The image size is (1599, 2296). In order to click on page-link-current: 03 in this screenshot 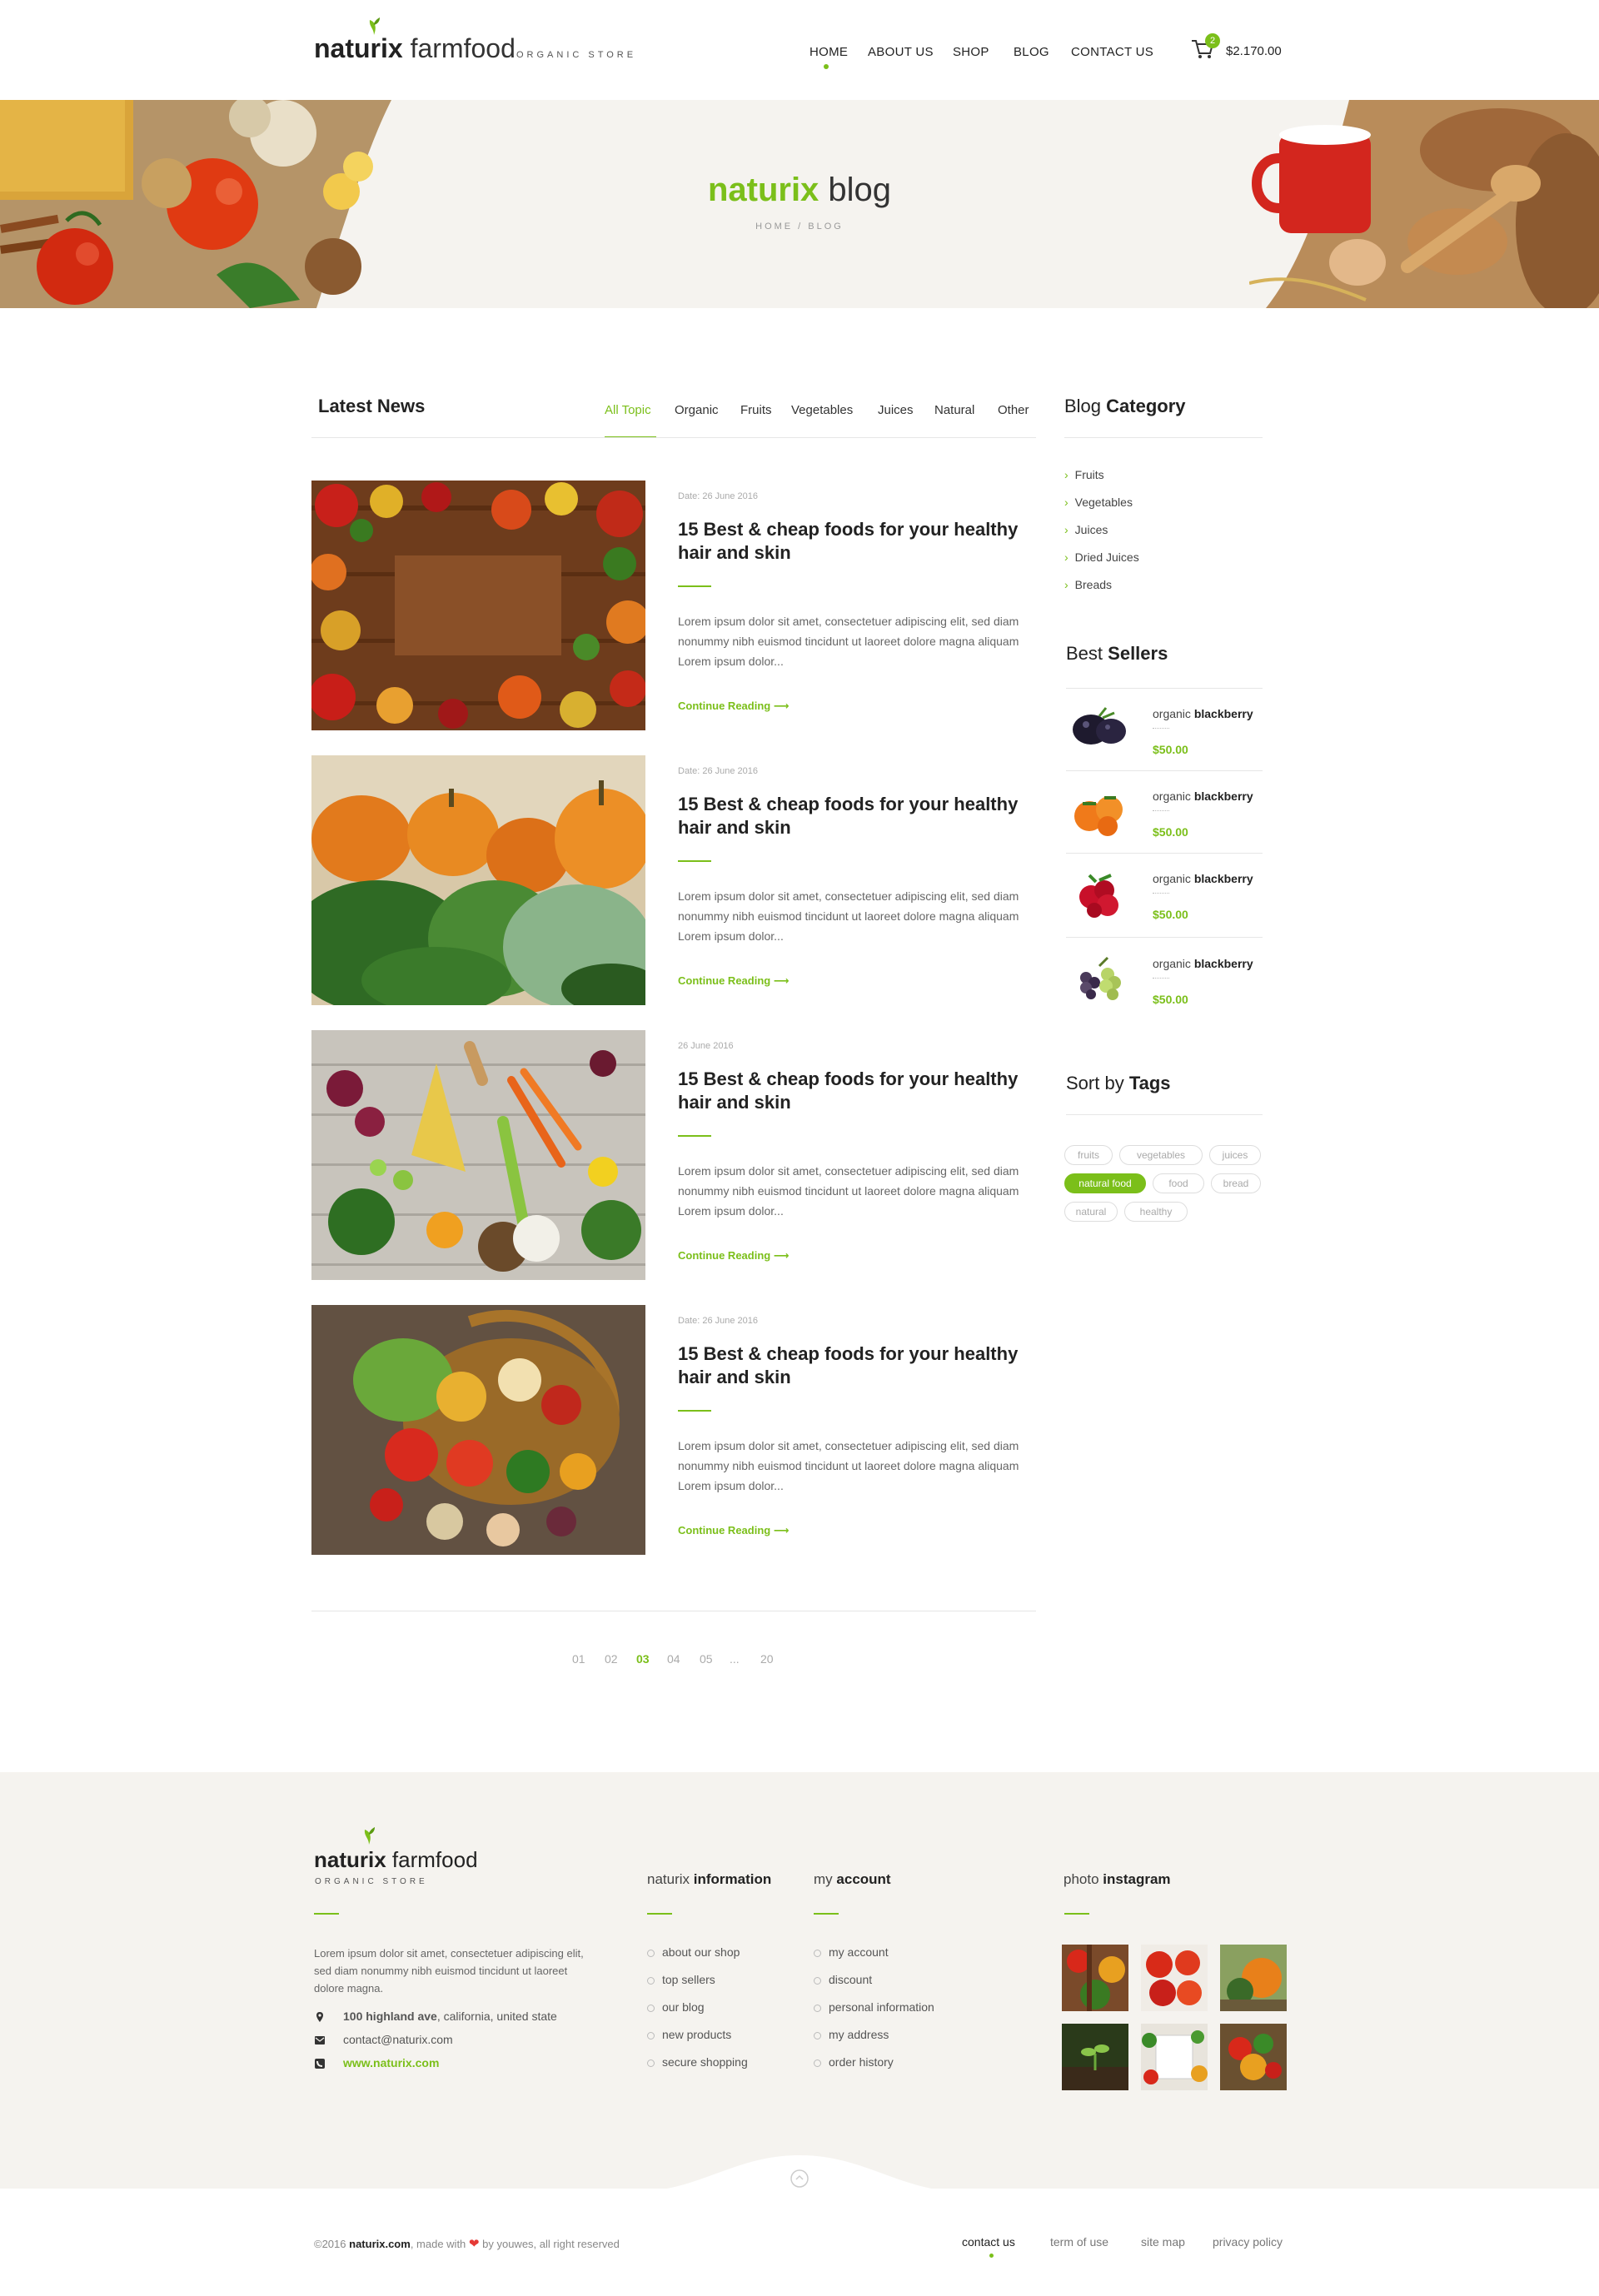, I will do `click(643, 1659)`.